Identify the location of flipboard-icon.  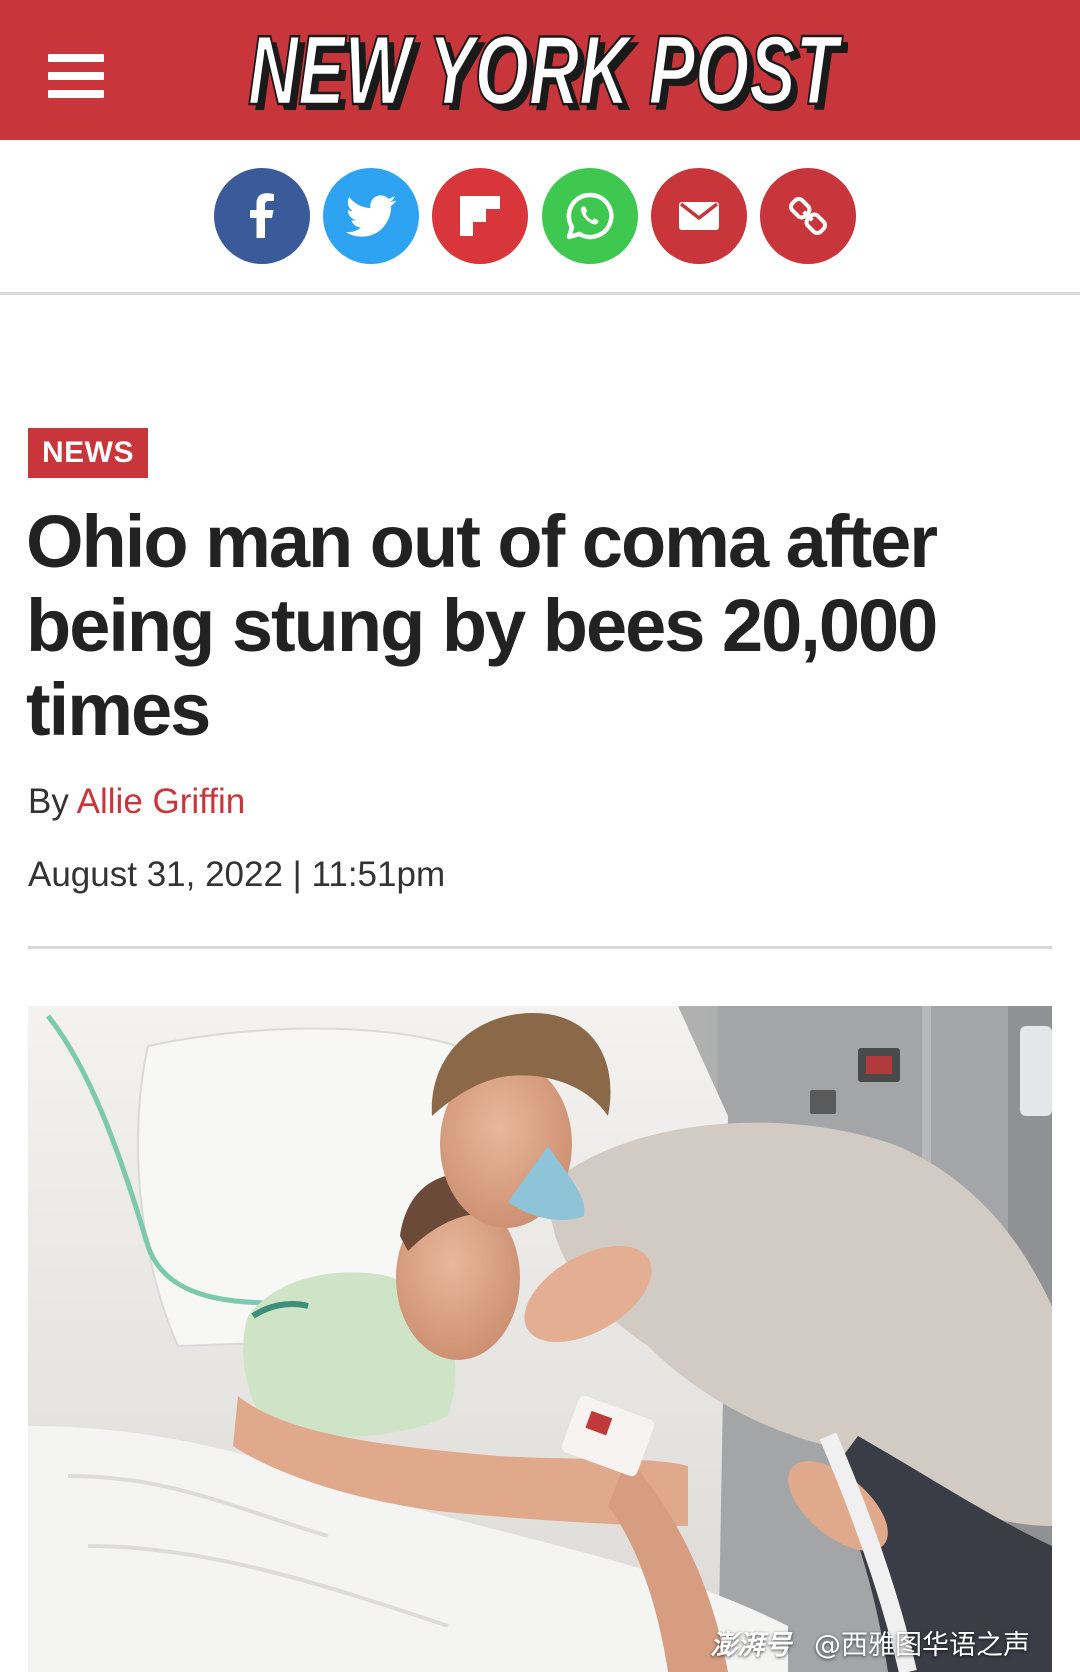
(480, 216).